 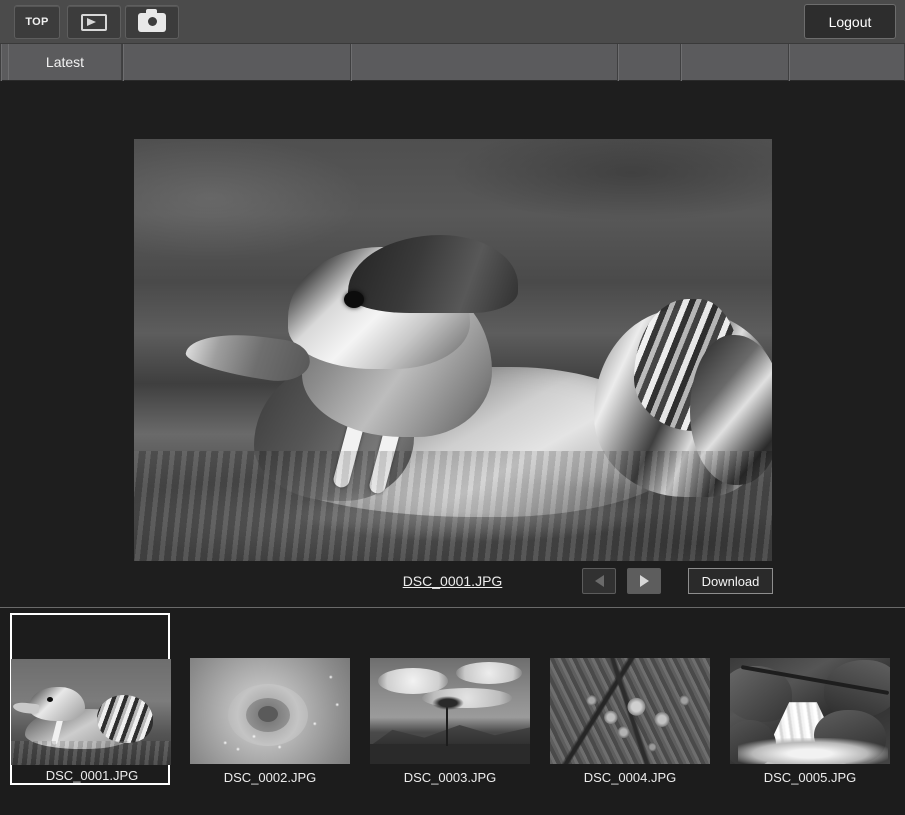 I want to click on thumbnail-item: DSC_0001.JPG, so click(x=90, y=699).